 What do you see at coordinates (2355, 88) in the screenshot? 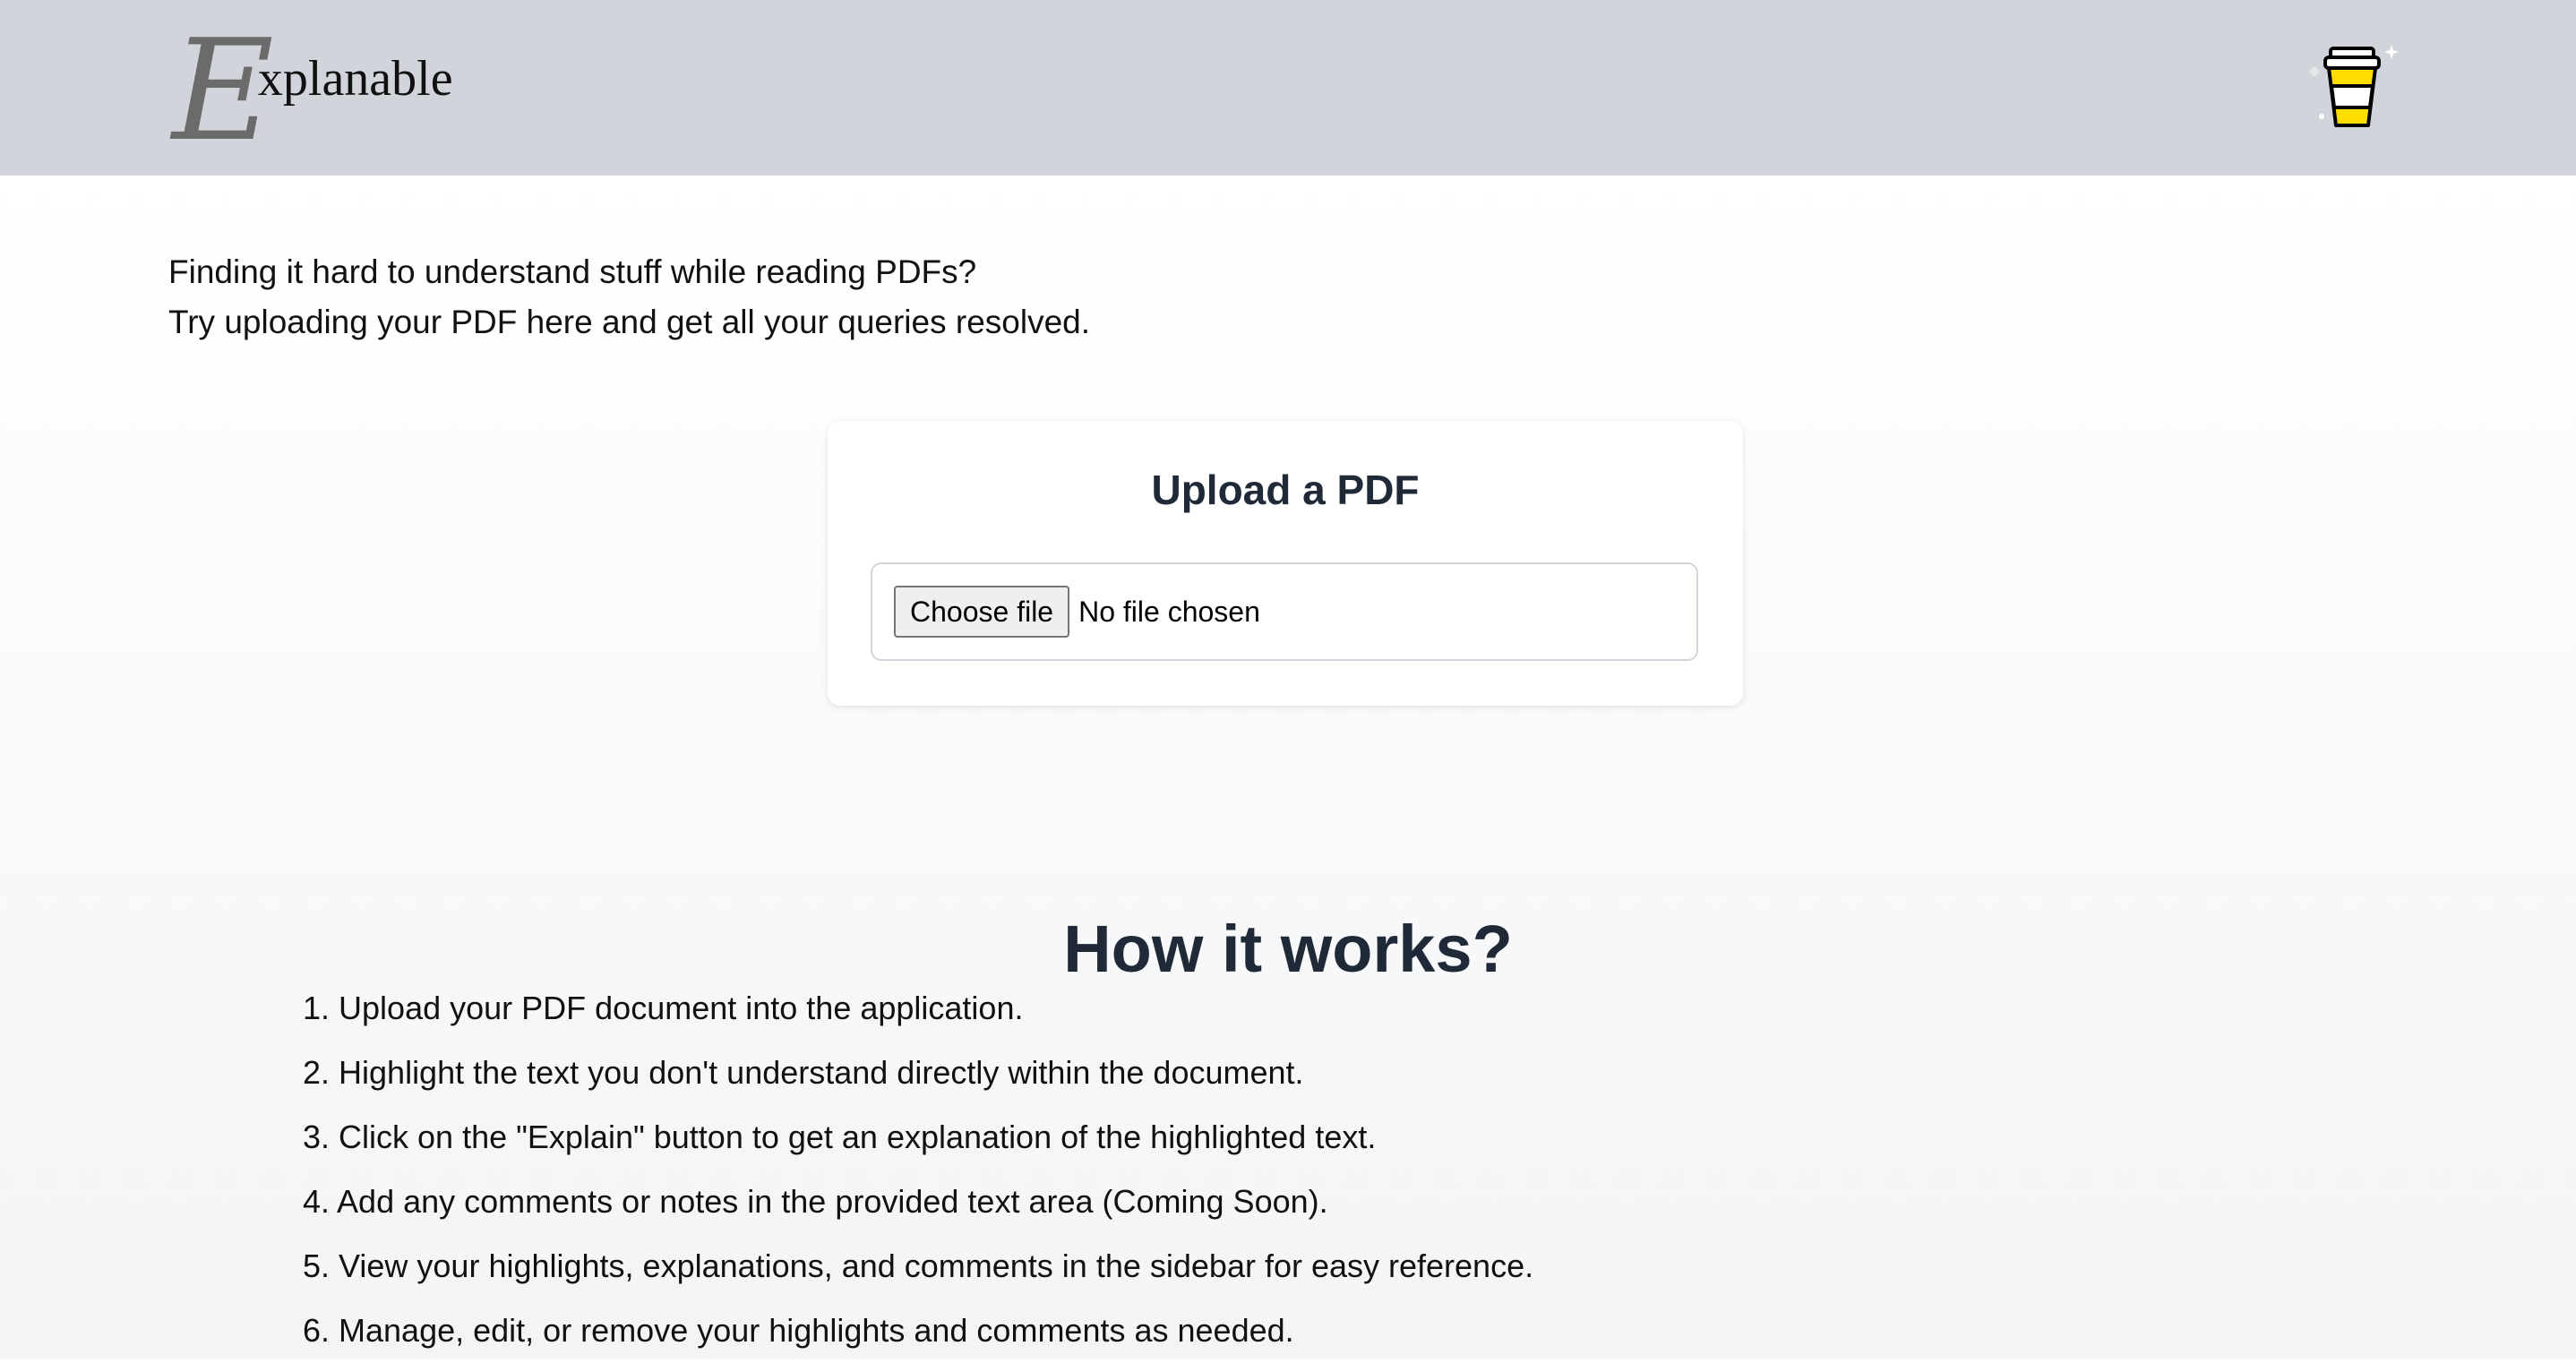
I see `buy-me-a-coffee-icon` at bounding box center [2355, 88].